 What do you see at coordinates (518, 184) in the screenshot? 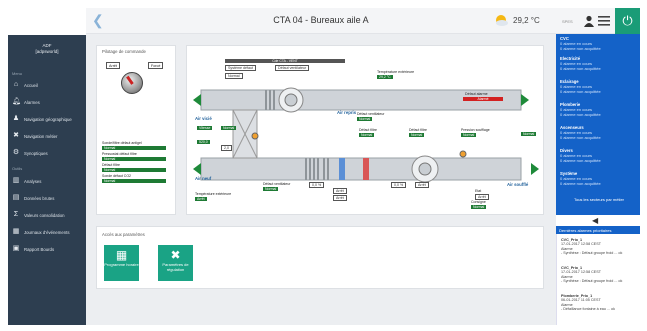
I see `air-souffle-label: Air soufflé` at bounding box center [518, 184].